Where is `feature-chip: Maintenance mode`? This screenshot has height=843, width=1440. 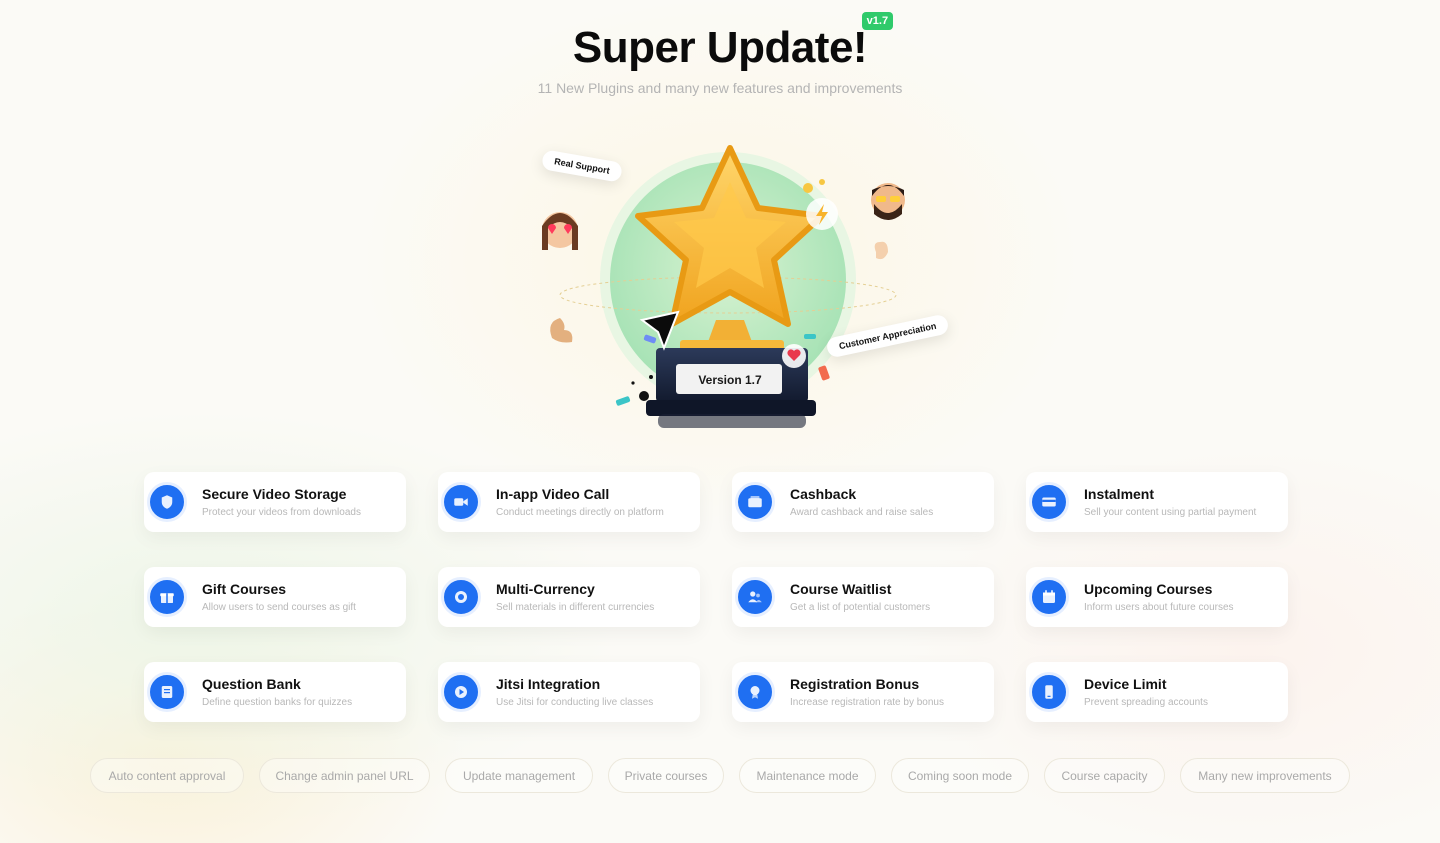
feature-chip: Maintenance mode is located at coordinates (807, 775).